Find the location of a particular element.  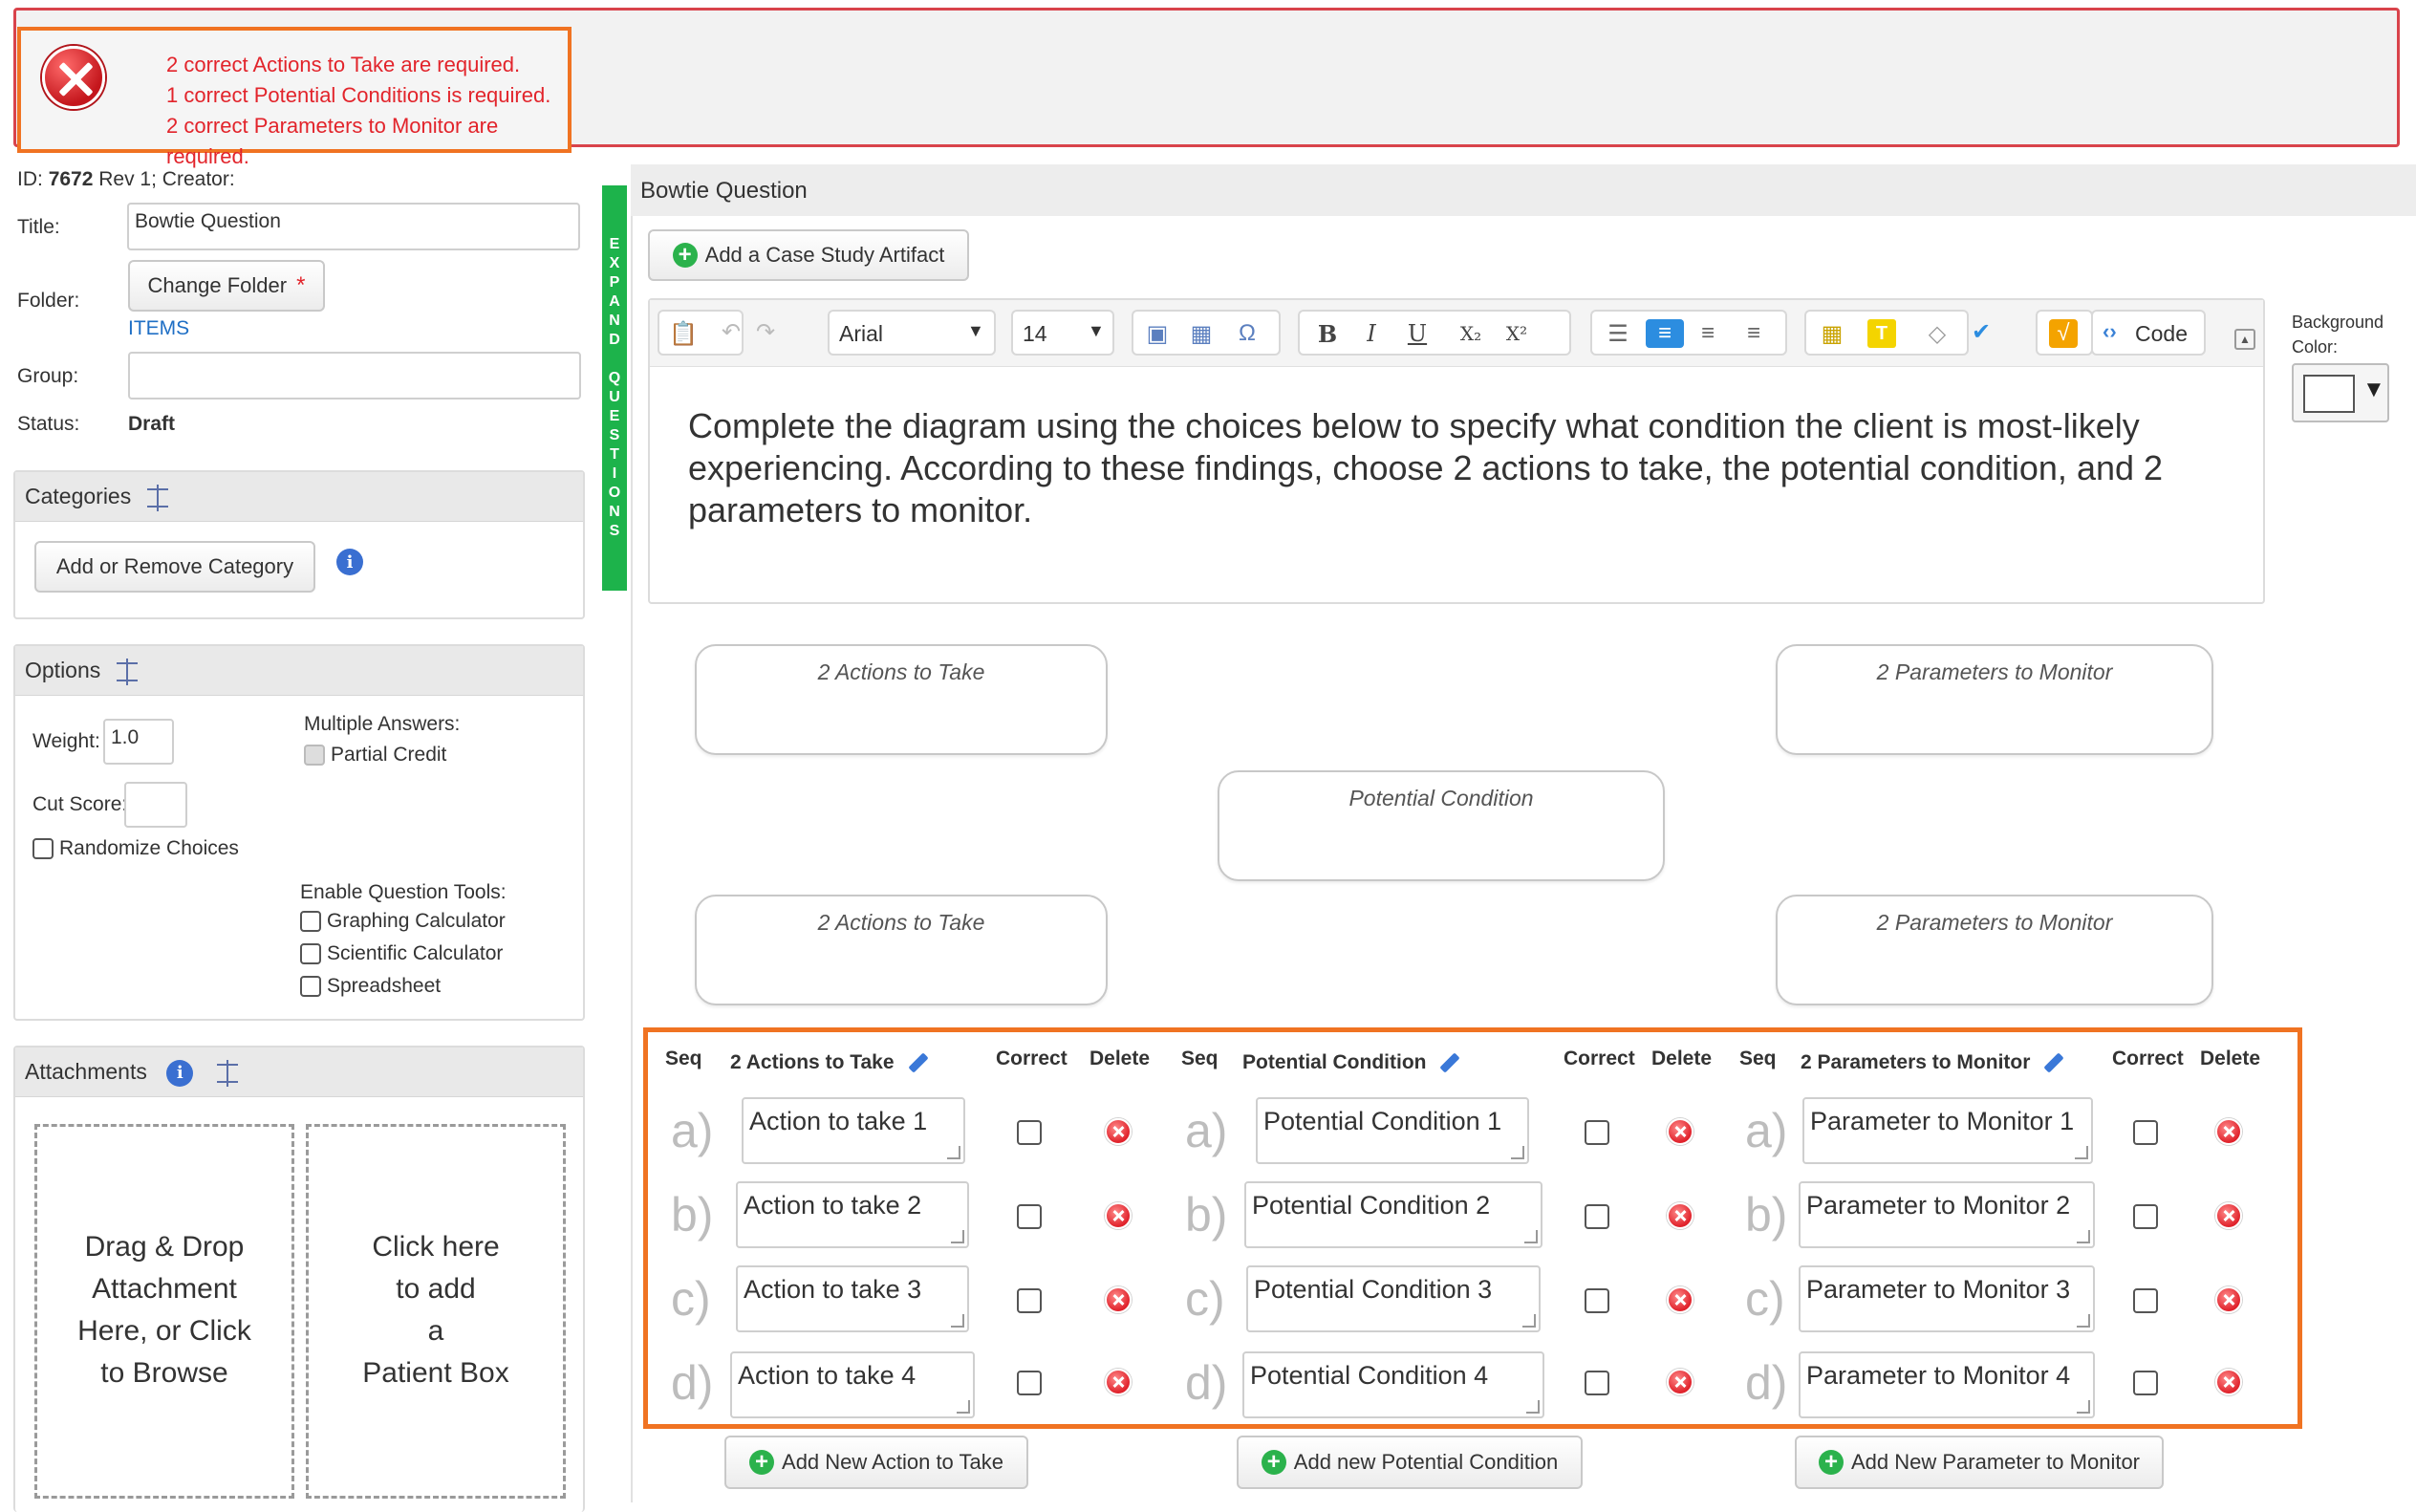

spellcheck-icon: ✔ is located at coordinates (1981, 331).